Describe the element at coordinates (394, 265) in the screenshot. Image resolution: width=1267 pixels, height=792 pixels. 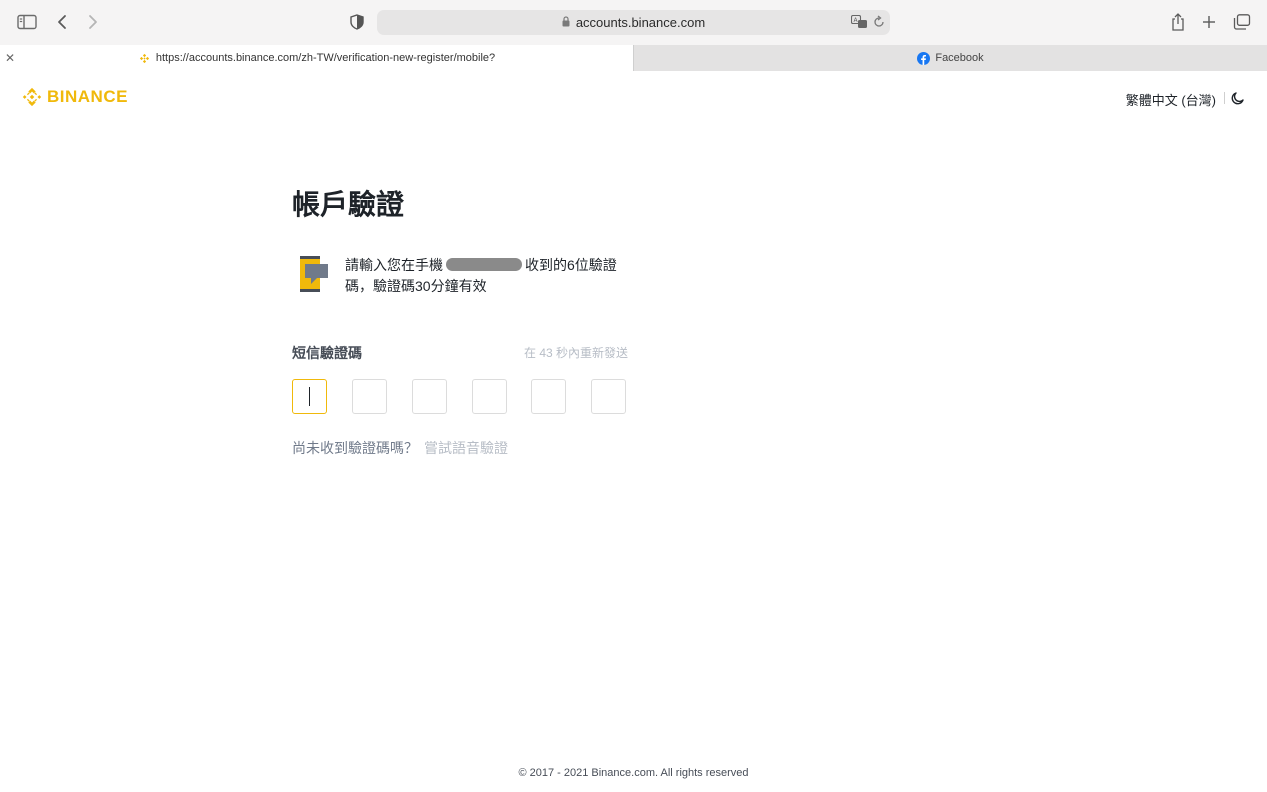
I see `message-part1: 請輸入您在手機` at that location.